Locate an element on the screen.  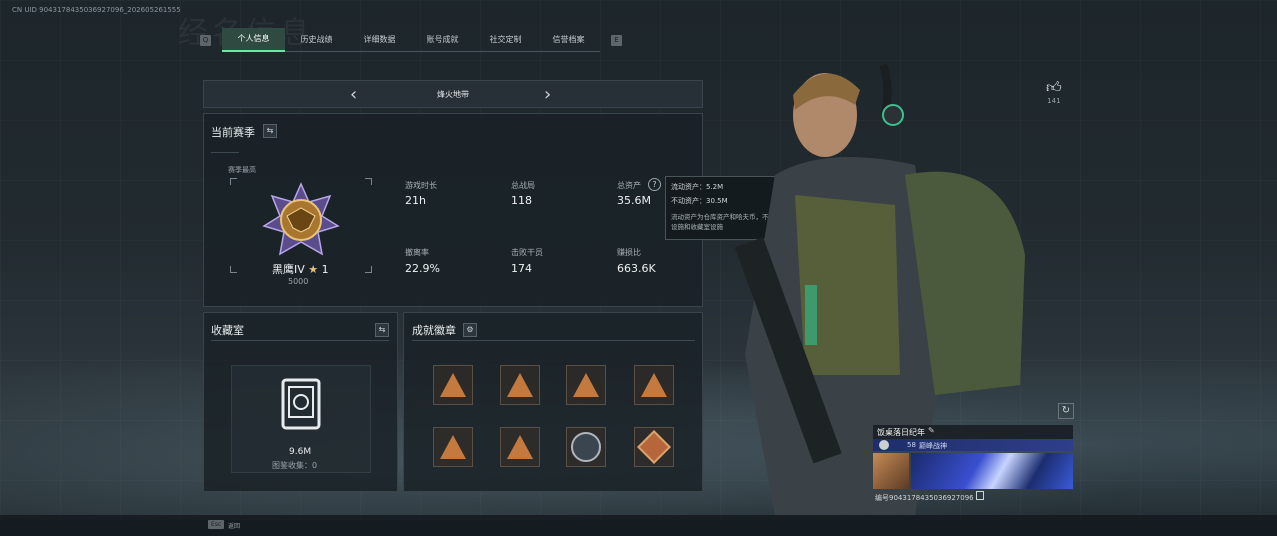
star-icon: ★ is located at coordinates (313, 269).